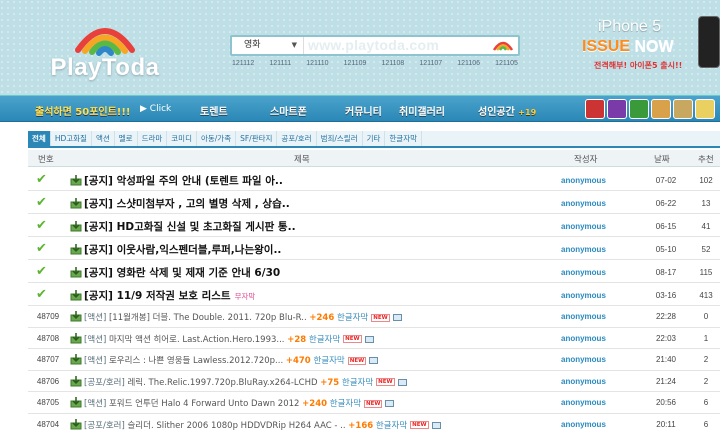  What do you see at coordinates (257, 138) in the screenshot?
I see `category-tab: SF/판타지` at bounding box center [257, 138].